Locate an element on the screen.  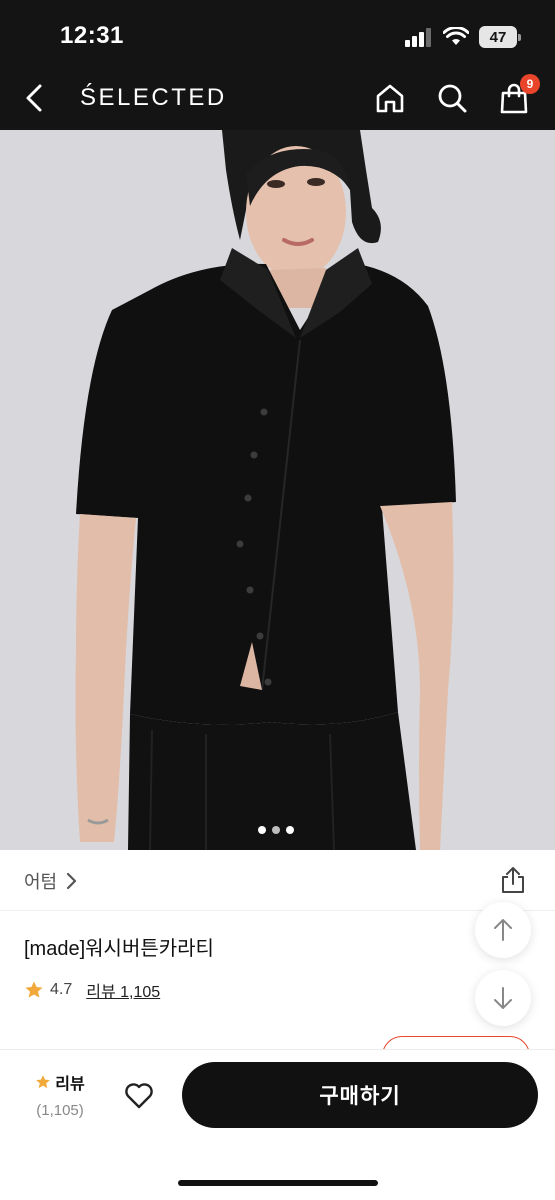
carousel-indicator is located at coordinates (276, 830).